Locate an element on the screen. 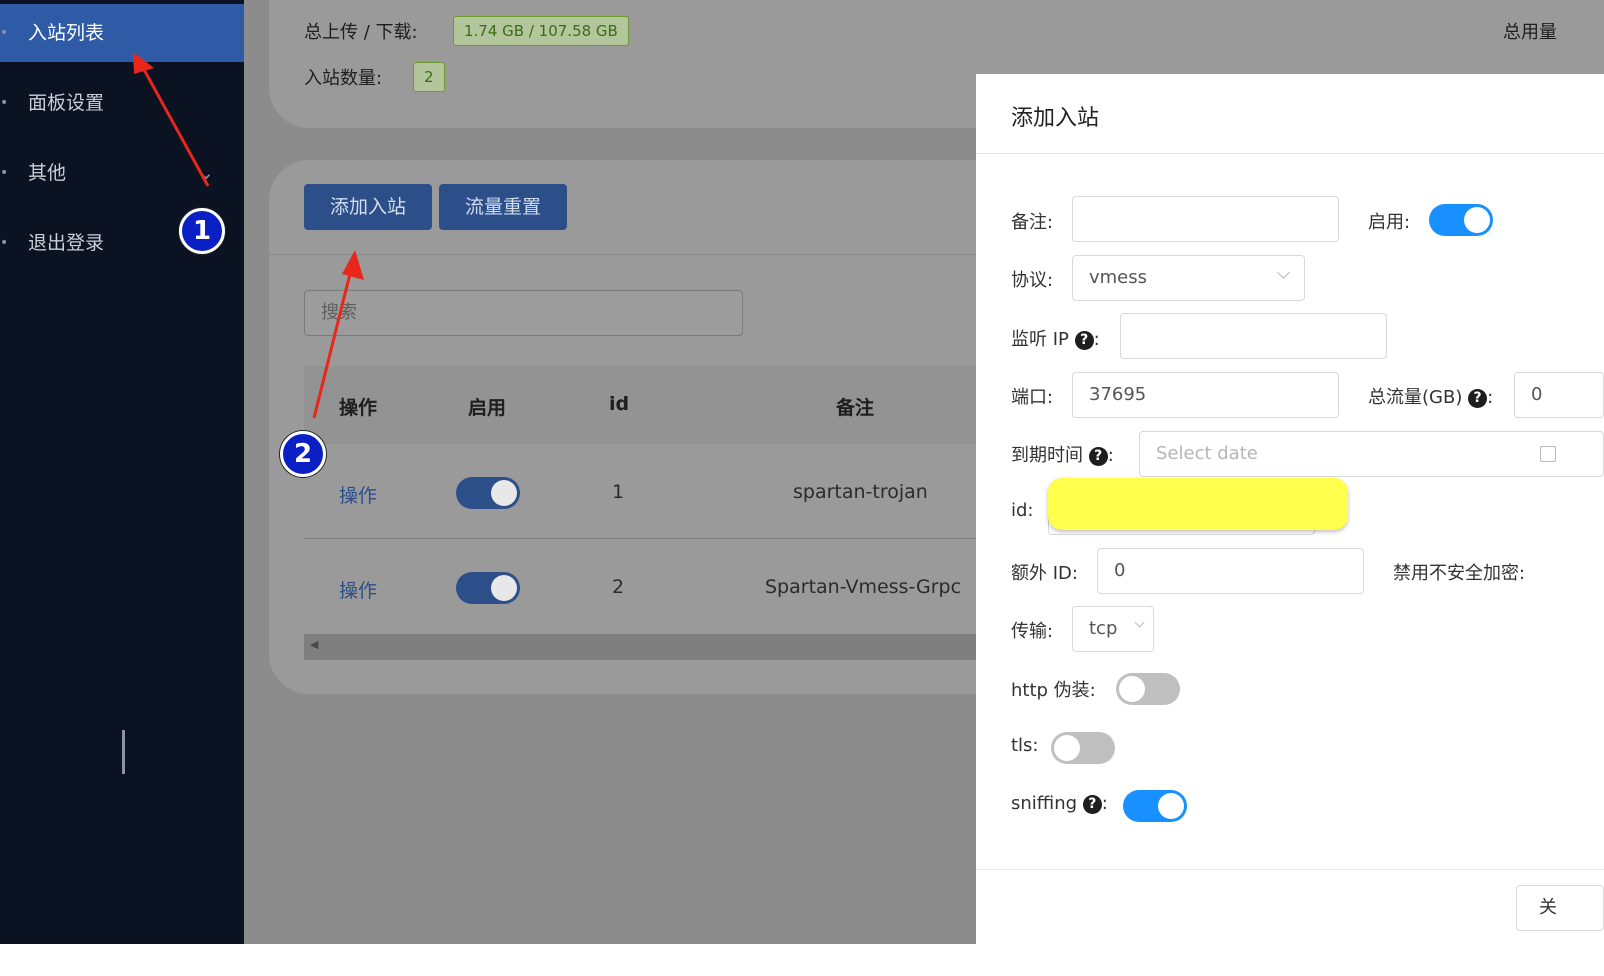  annotation-arrows is located at coordinates (248, 235).